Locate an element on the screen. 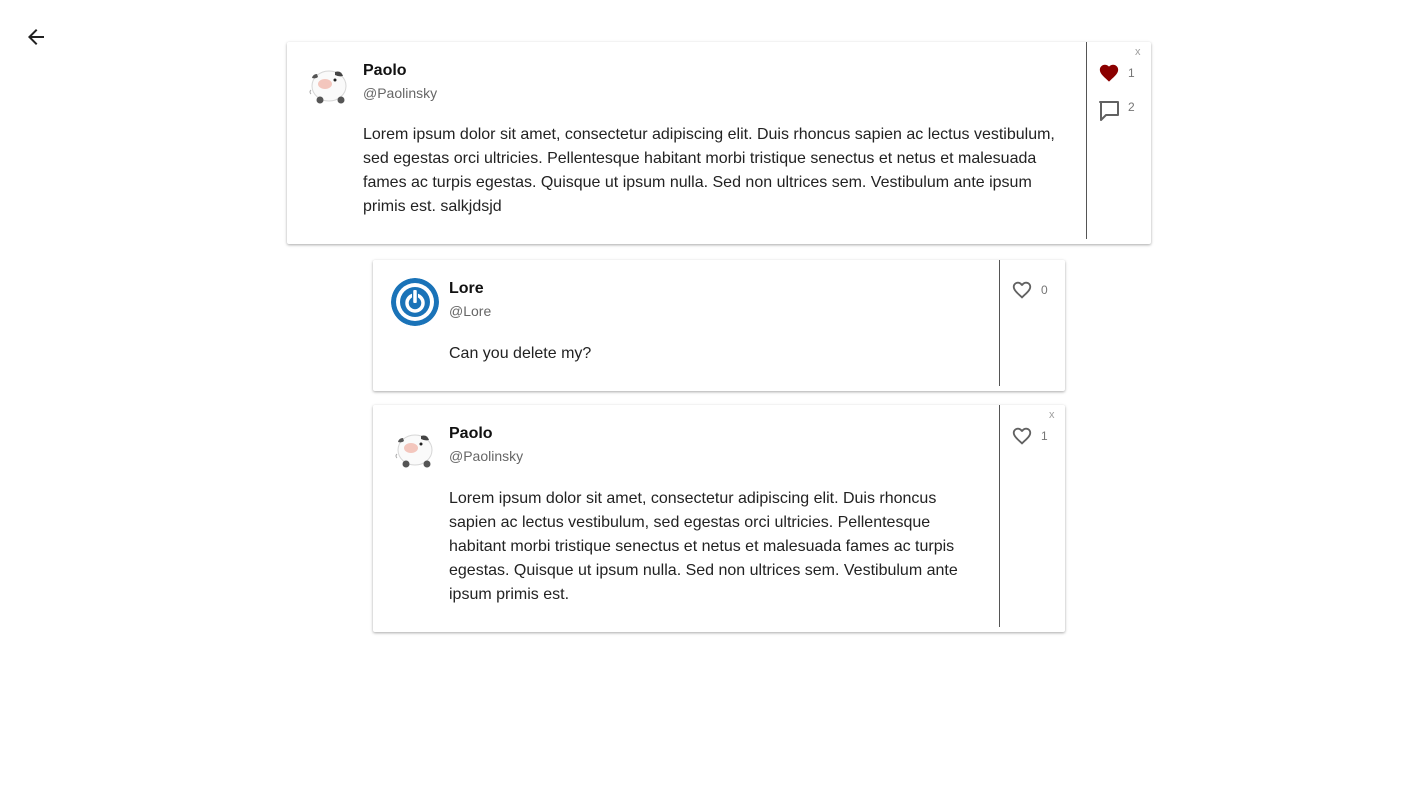  comment-icon is located at coordinates (1109, 111).